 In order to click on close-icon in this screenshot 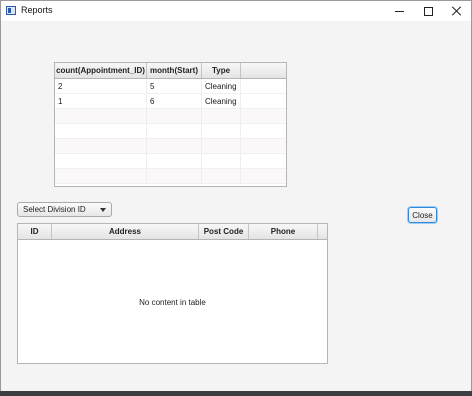, I will do `click(457, 11)`.